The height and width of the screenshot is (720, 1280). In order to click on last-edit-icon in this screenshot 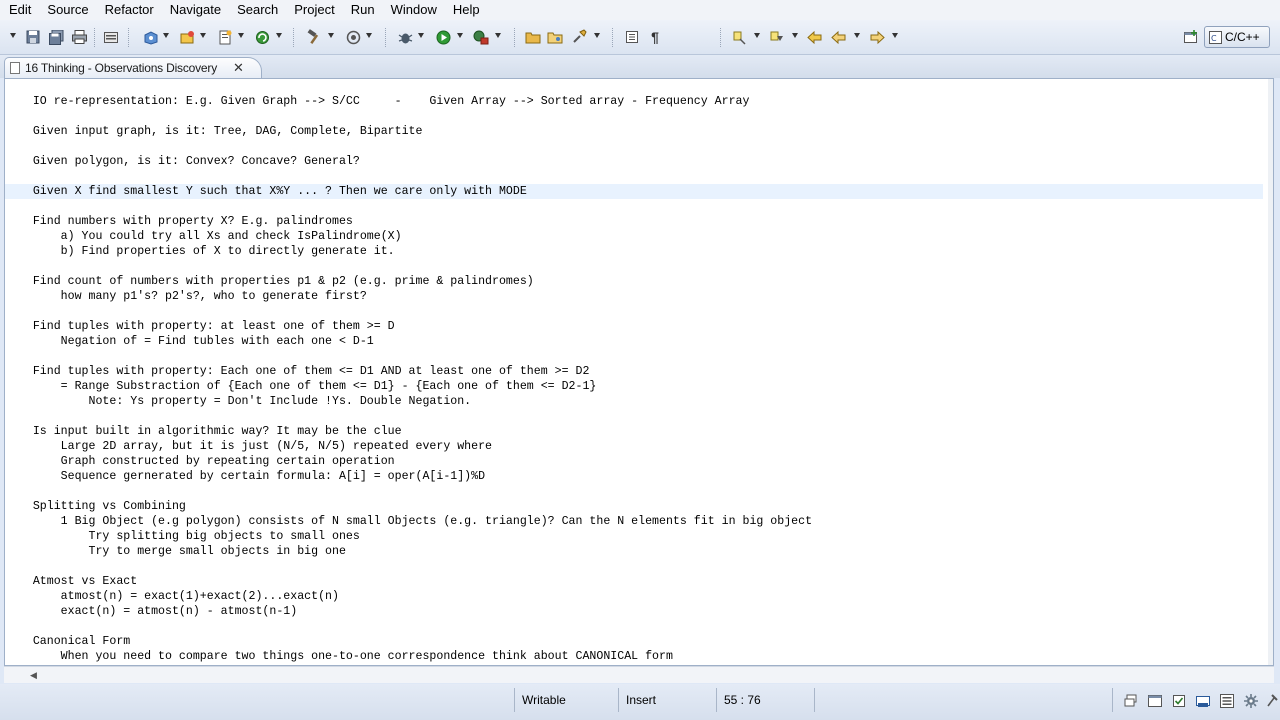, I will do `click(815, 37)`.